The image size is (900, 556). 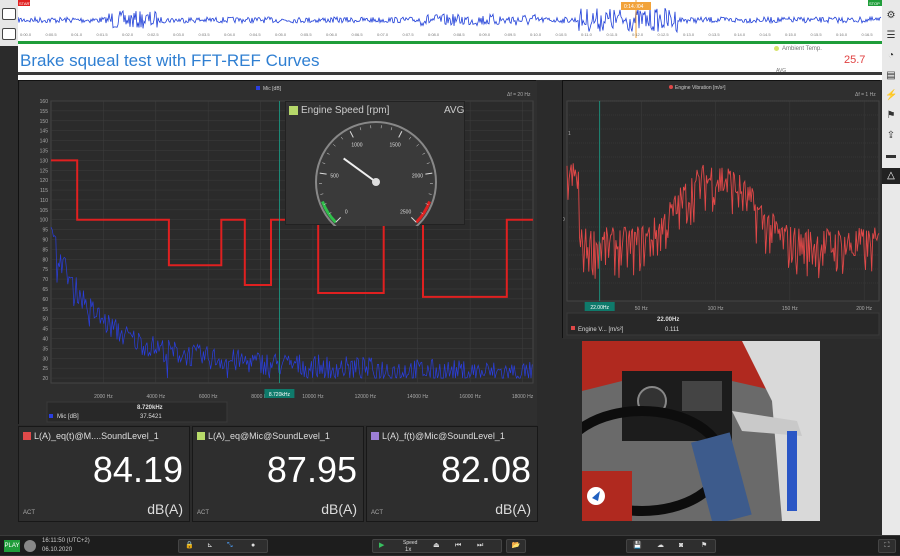 I want to click on fft-y-tick: 50, so click(x=45, y=320).